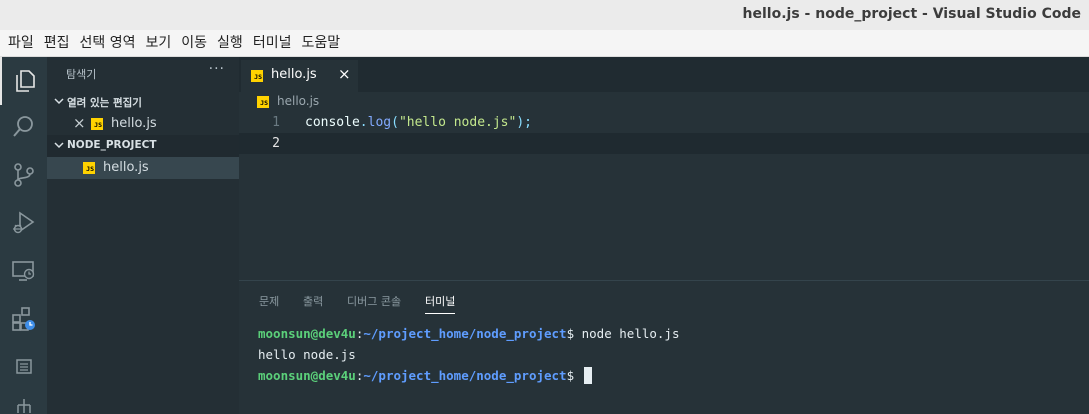 The width and height of the screenshot is (1089, 414). What do you see at coordinates (159, 43) in the screenshot?
I see `menu-view: 보기` at bounding box center [159, 43].